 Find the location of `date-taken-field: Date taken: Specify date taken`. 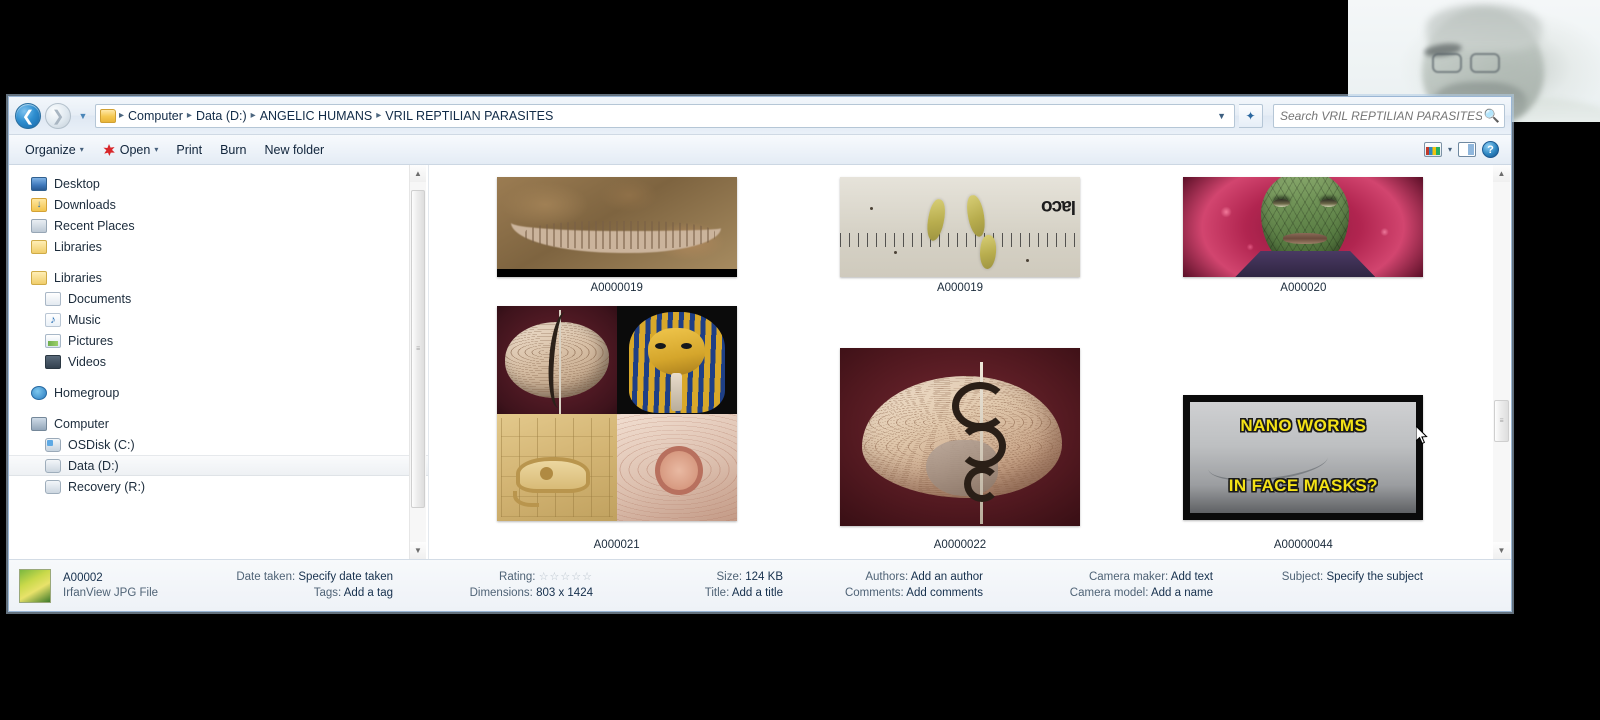

date-taken-field: Date taken: Specify date taken is located at coordinates (293, 577).